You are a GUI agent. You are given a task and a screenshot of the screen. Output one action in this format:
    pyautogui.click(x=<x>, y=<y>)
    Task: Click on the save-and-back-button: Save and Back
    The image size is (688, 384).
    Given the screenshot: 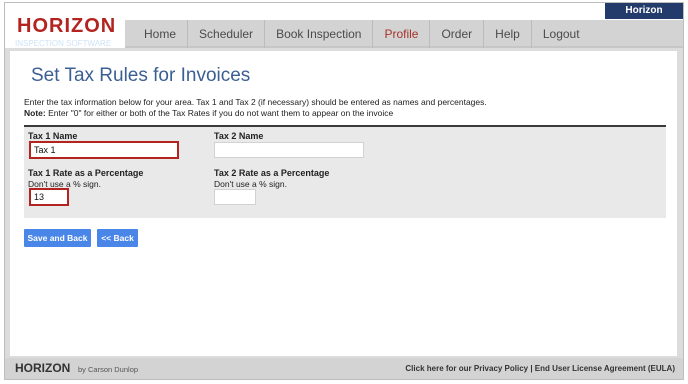 What is the action you would take?
    pyautogui.click(x=57, y=238)
    